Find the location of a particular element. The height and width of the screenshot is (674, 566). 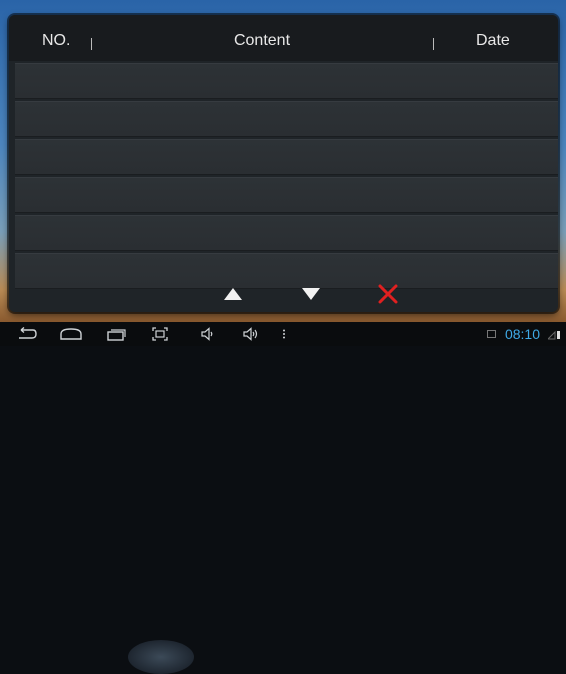

back-button is located at coordinates (26, 334).